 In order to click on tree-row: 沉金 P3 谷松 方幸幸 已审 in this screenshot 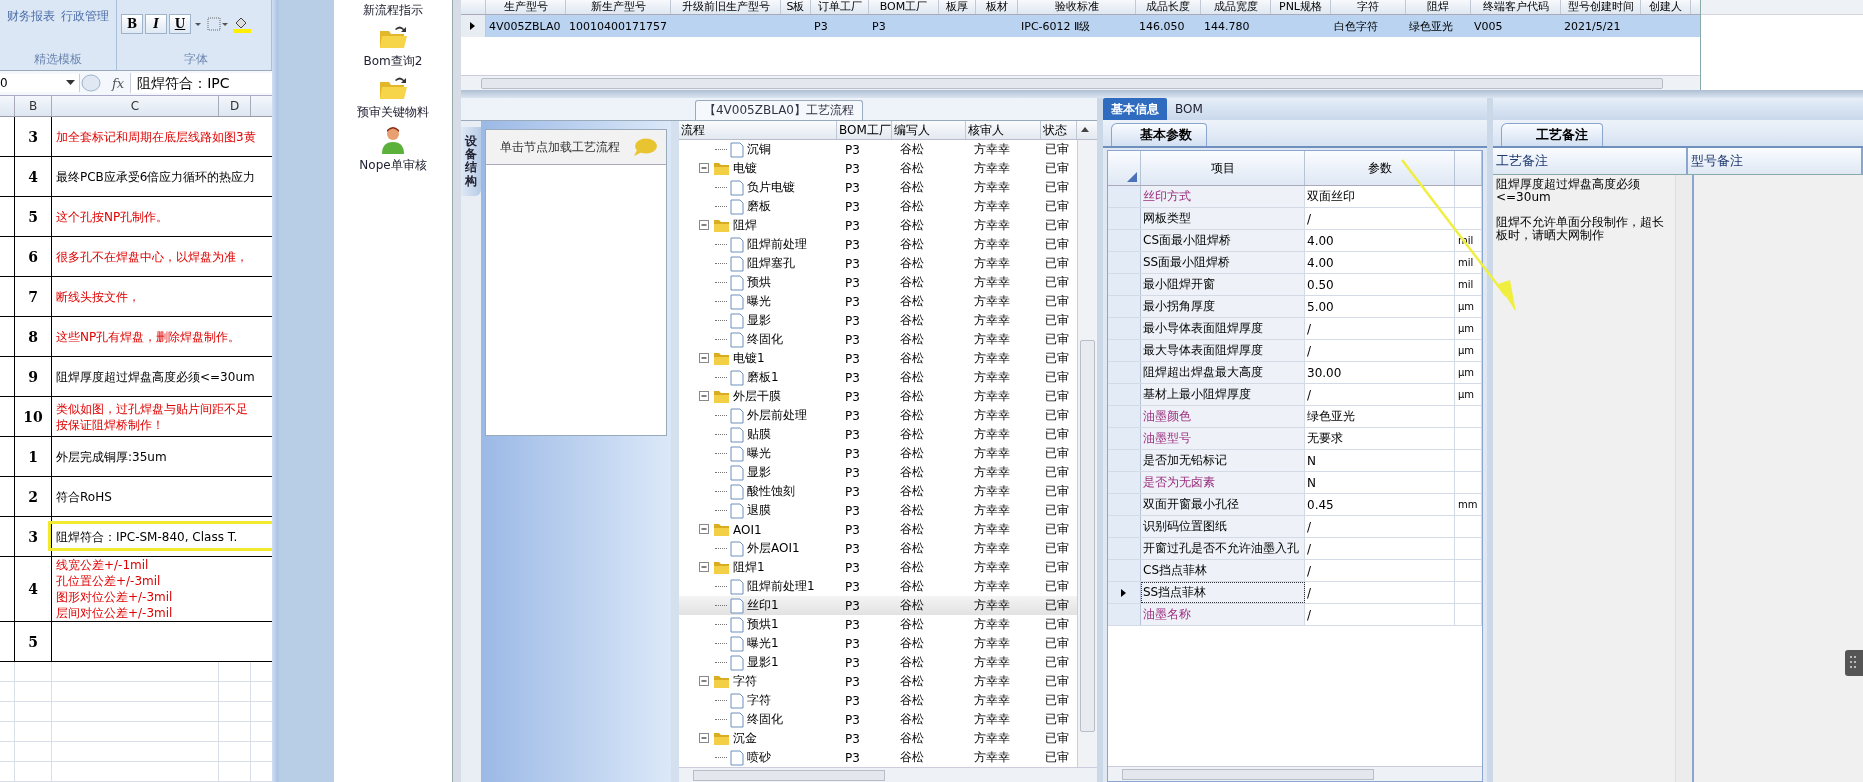, I will do `click(878, 738)`.